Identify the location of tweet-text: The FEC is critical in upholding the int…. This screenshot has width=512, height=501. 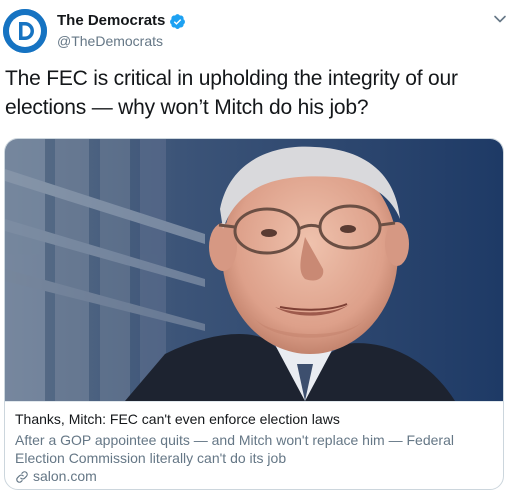
(231, 93).